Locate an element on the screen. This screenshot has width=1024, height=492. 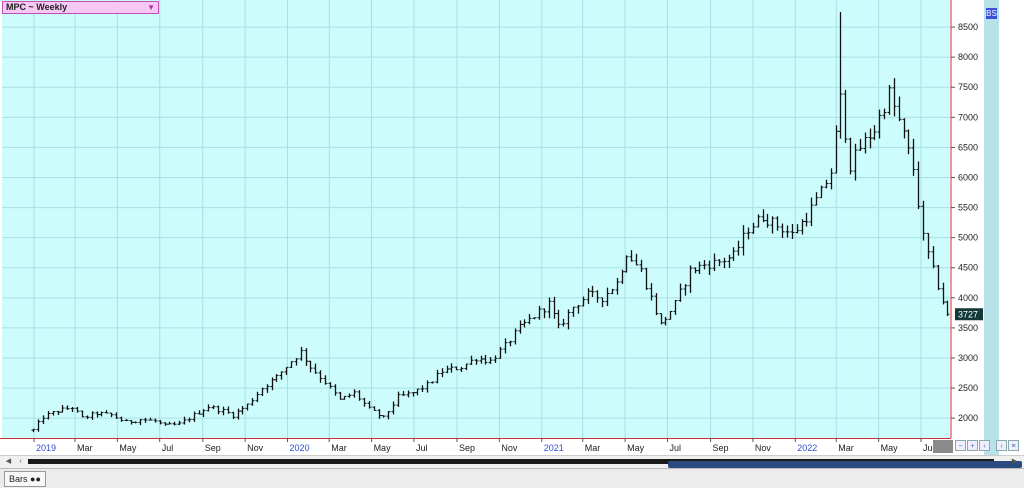
x-tick-label: 2019 is located at coordinates (46, 448).